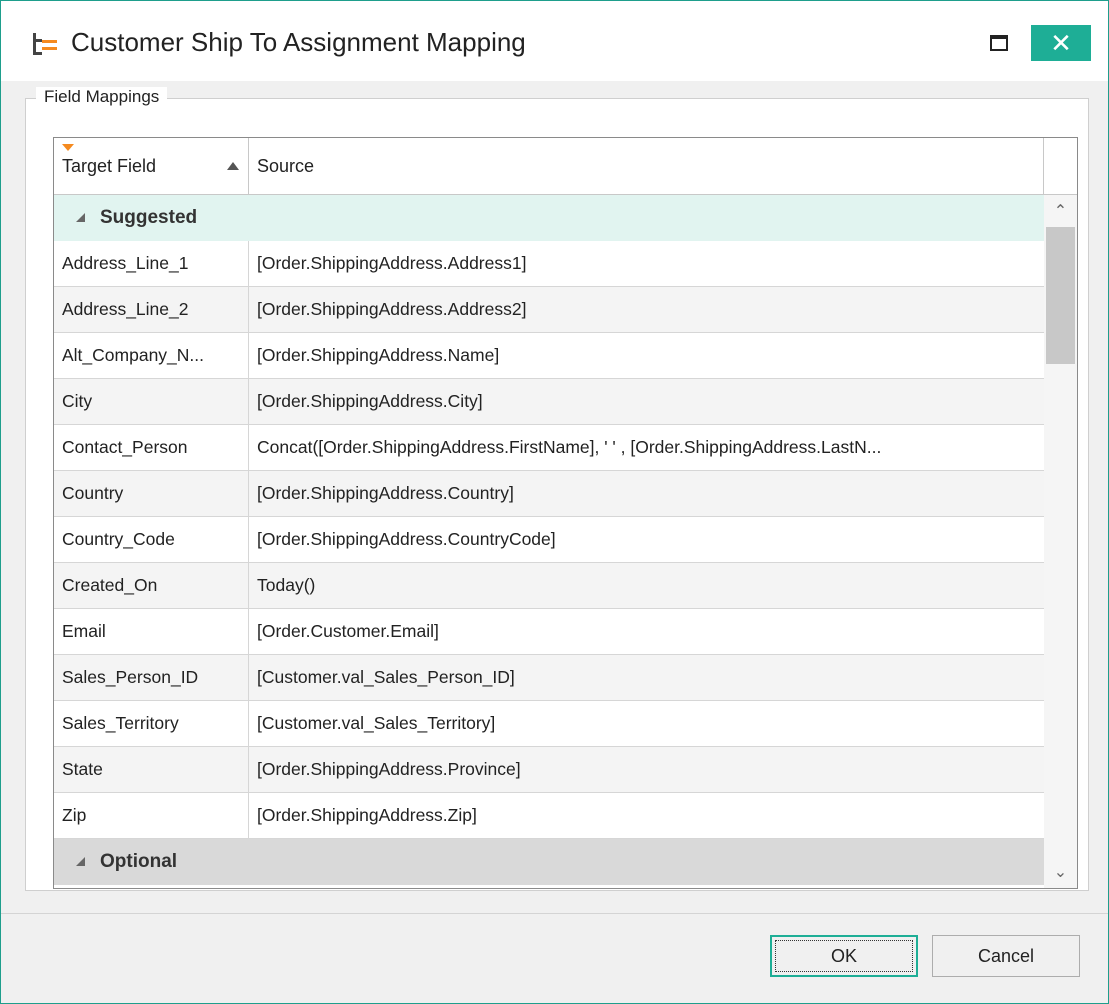 This screenshot has height=1004, width=1109. Describe the element at coordinates (646, 355) in the screenshot. I see `source-cell: [Order.ShippingAddress.Name]` at that location.